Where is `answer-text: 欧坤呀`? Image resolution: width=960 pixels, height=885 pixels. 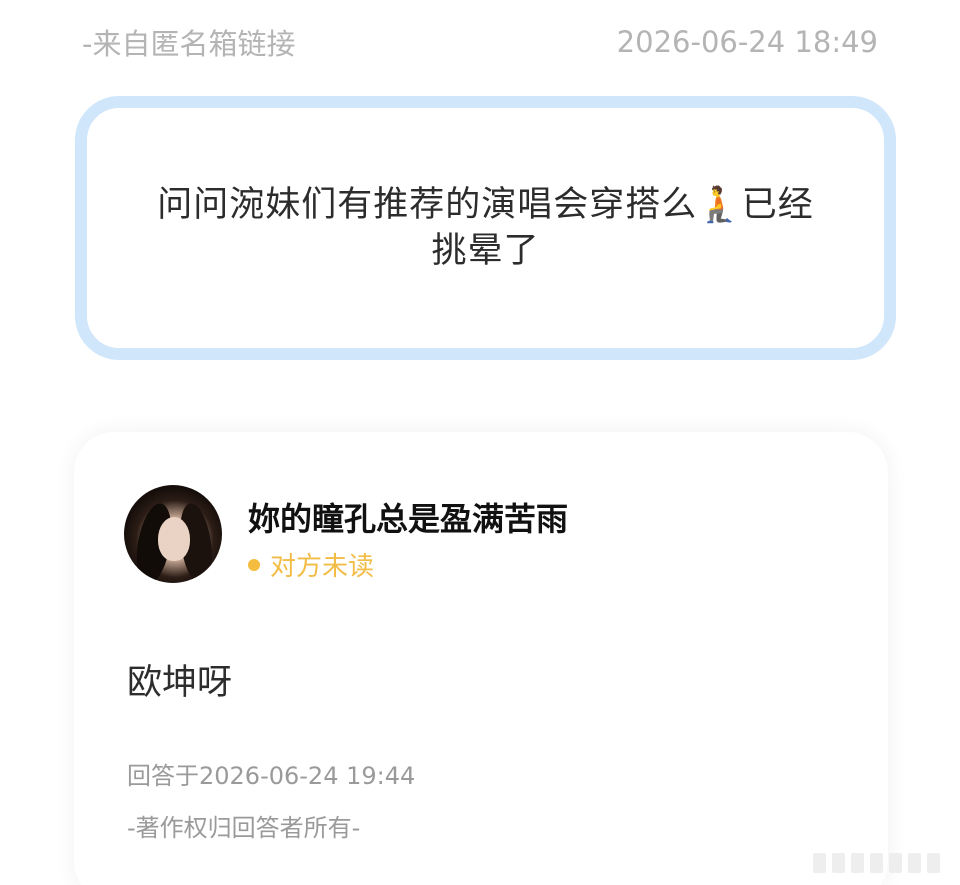
answer-text: 欧坤呀 is located at coordinates (180, 683).